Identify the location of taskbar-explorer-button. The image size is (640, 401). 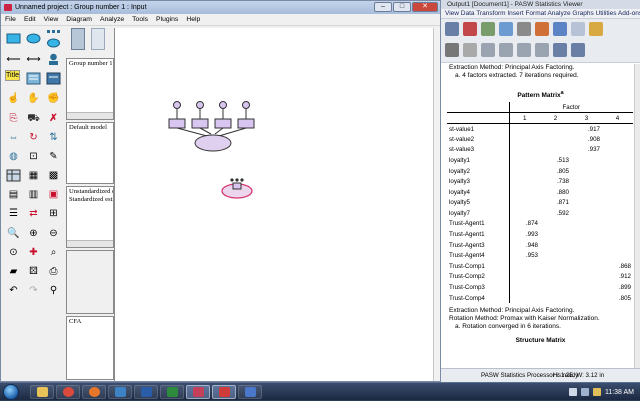
(42, 392).